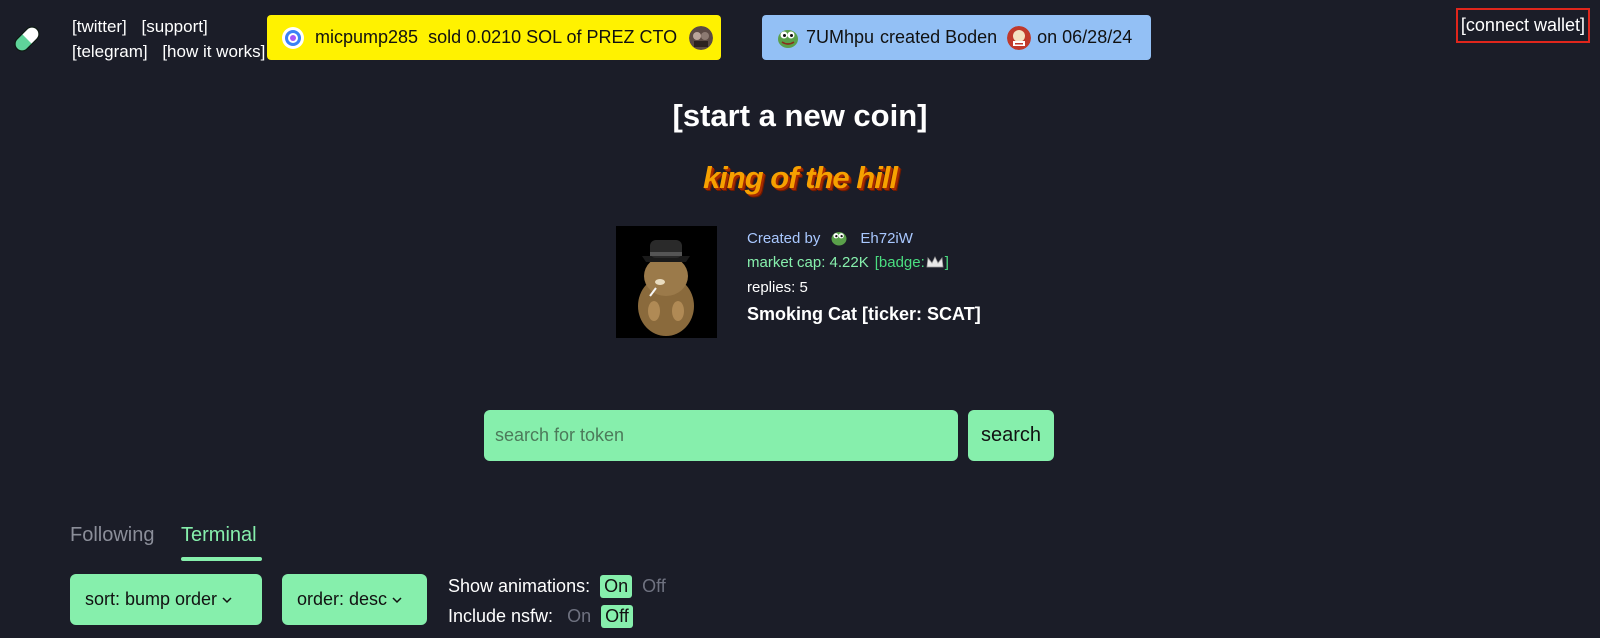 This screenshot has width=1600, height=638. What do you see at coordinates (616, 586) in the screenshot?
I see `show-animations-on-option: On` at bounding box center [616, 586].